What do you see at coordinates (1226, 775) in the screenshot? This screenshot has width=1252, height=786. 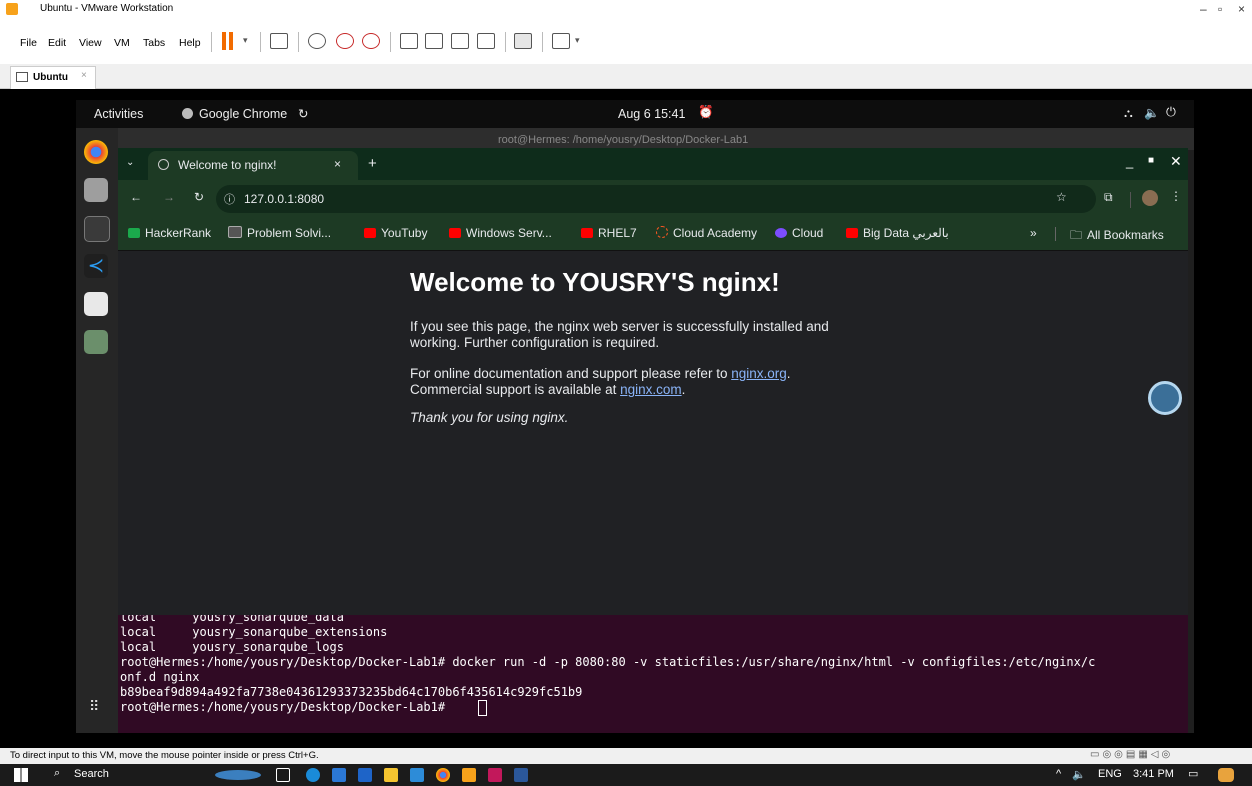 I see `avatar` at bounding box center [1226, 775].